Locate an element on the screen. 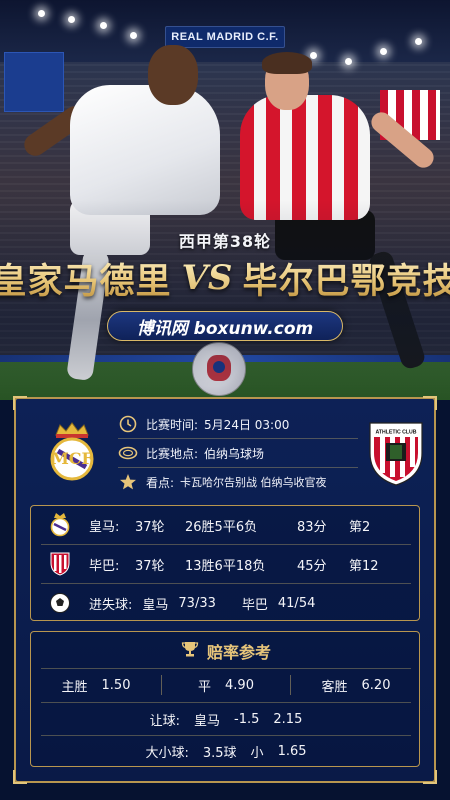 The width and height of the screenshot is (450, 800). football-icon is located at coordinates (60, 603).